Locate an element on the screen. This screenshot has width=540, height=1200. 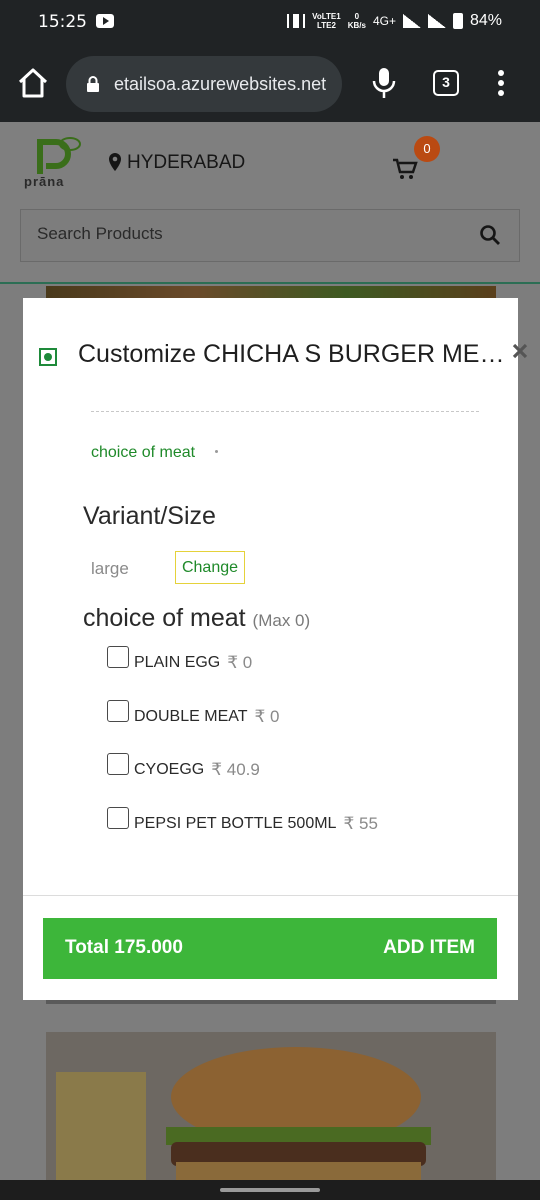
variant-heading: Variant/Size is located at coordinates (149, 516).